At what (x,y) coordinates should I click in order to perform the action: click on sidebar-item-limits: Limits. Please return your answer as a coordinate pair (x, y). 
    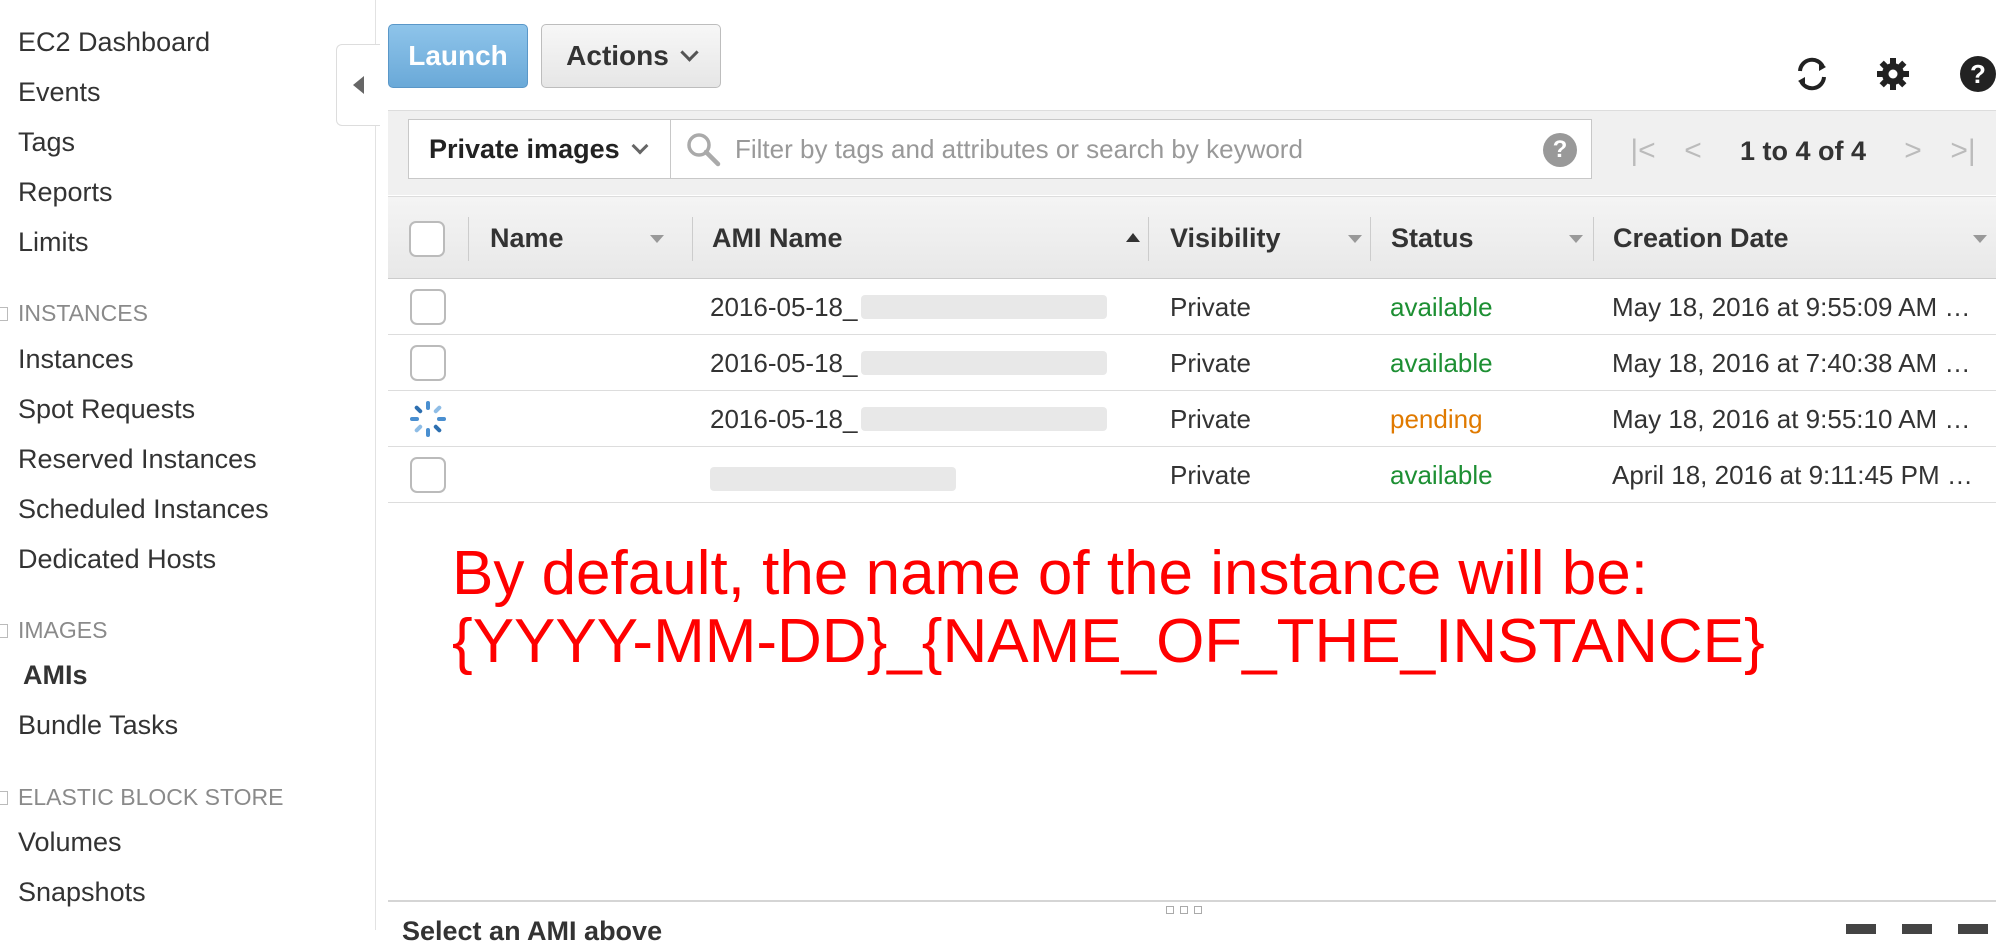
    Looking at the image, I should click on (53, 242).